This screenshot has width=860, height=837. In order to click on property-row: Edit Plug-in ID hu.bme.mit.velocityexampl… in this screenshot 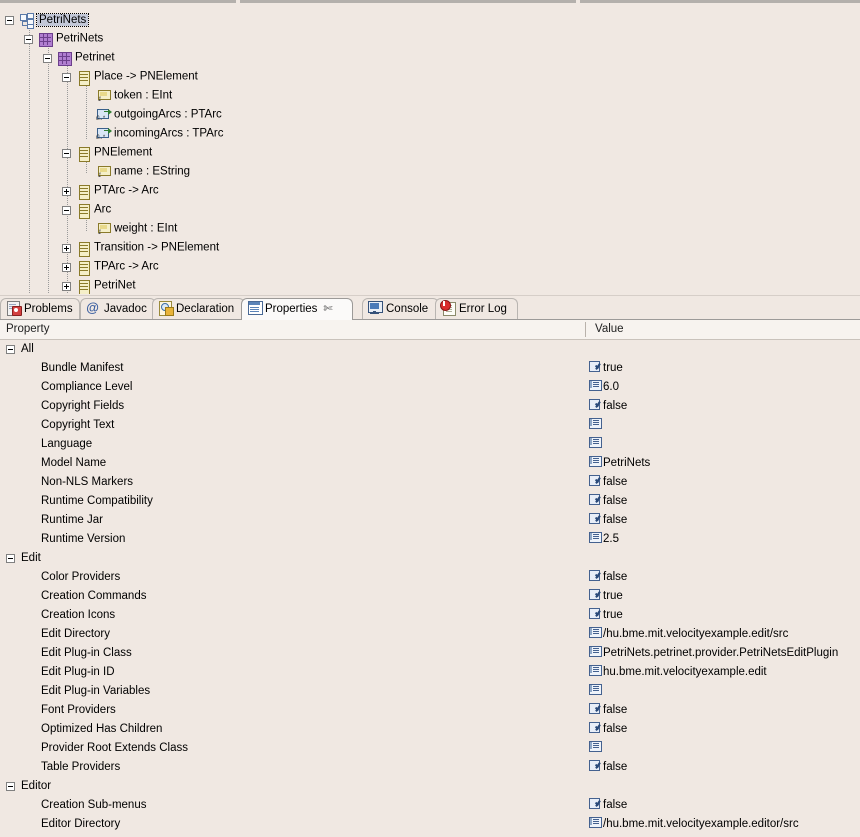, I will do `click(430, 672)`.